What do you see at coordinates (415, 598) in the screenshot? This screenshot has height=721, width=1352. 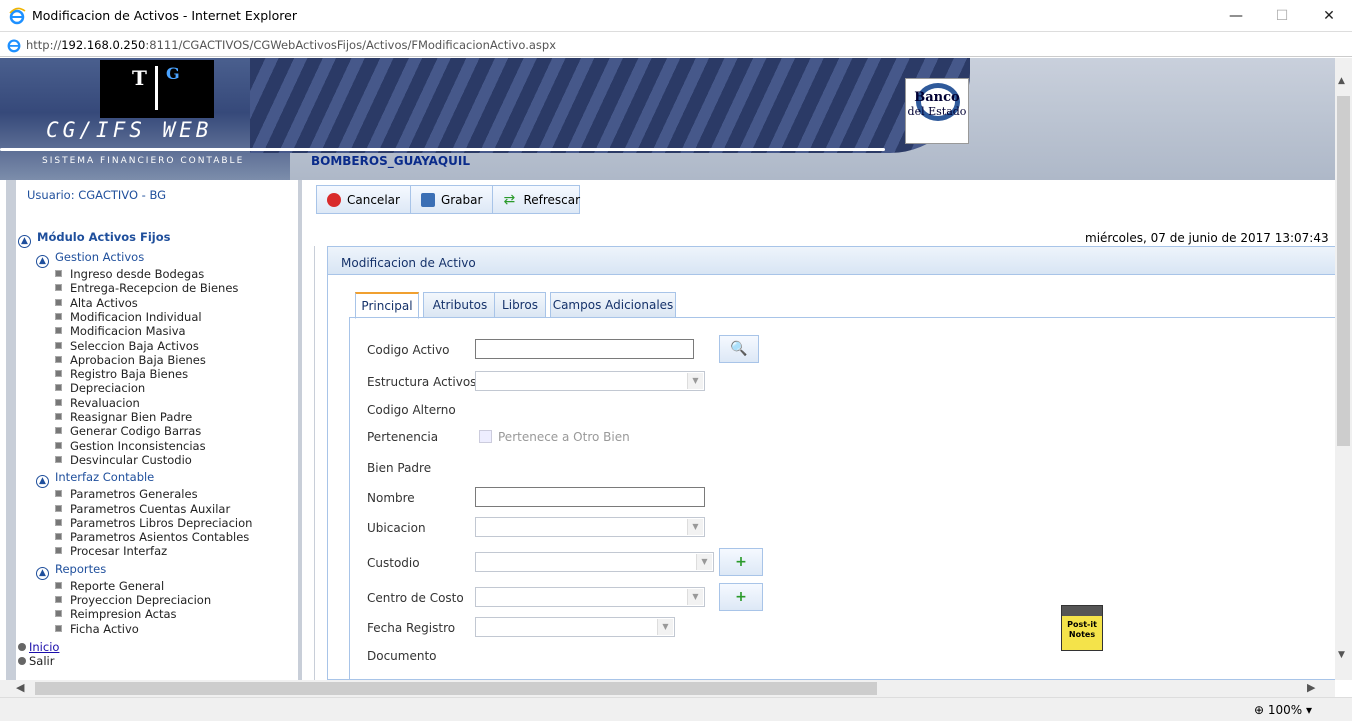 I see `centro-costo-label: Centro de Costo` at bounding box center [415, 598].